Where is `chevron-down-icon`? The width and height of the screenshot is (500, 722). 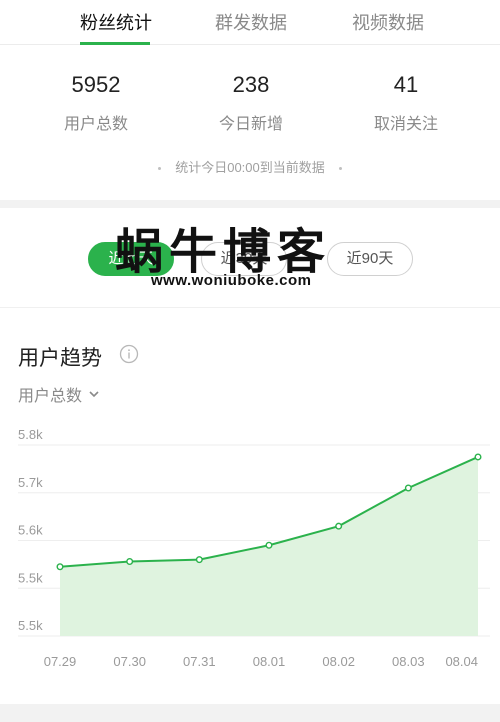 chevron-down-icon is located at coordinates (94, 394).